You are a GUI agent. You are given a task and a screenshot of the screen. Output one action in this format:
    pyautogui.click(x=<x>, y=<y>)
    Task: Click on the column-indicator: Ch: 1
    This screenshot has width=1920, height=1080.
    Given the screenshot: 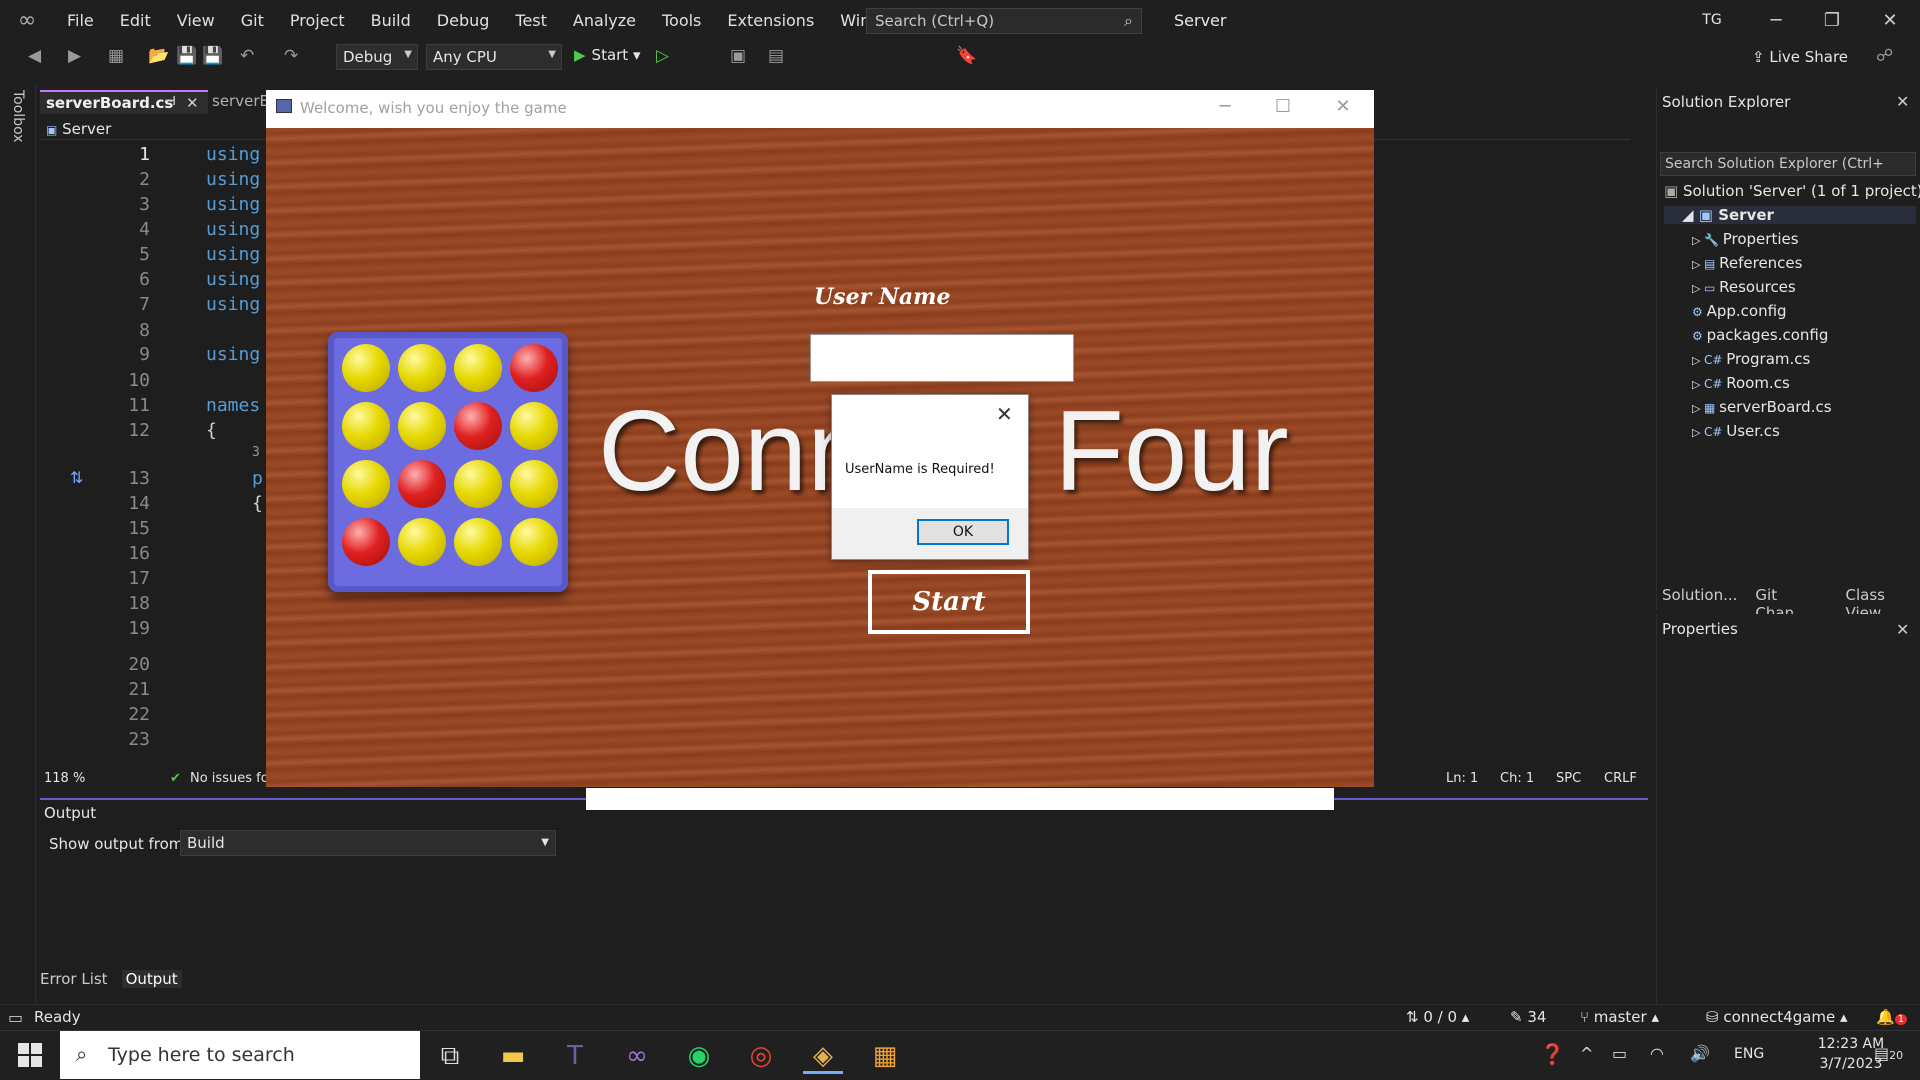 What is the action you would take?
    pyautogui.click(x=1517, y=778)
    